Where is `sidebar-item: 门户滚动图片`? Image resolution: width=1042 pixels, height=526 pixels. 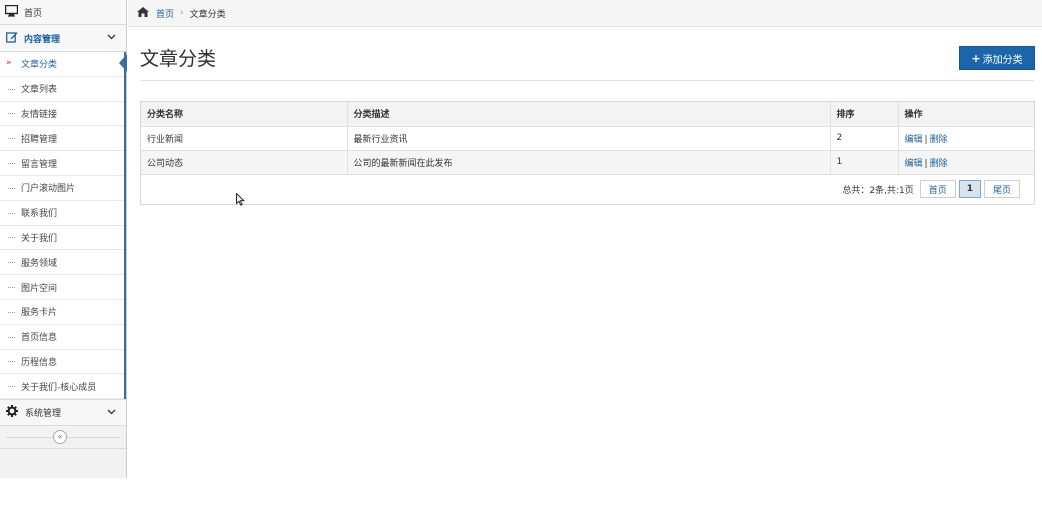
sidebar-item: 门户滚动图片 is located at coordinates (62, 188).